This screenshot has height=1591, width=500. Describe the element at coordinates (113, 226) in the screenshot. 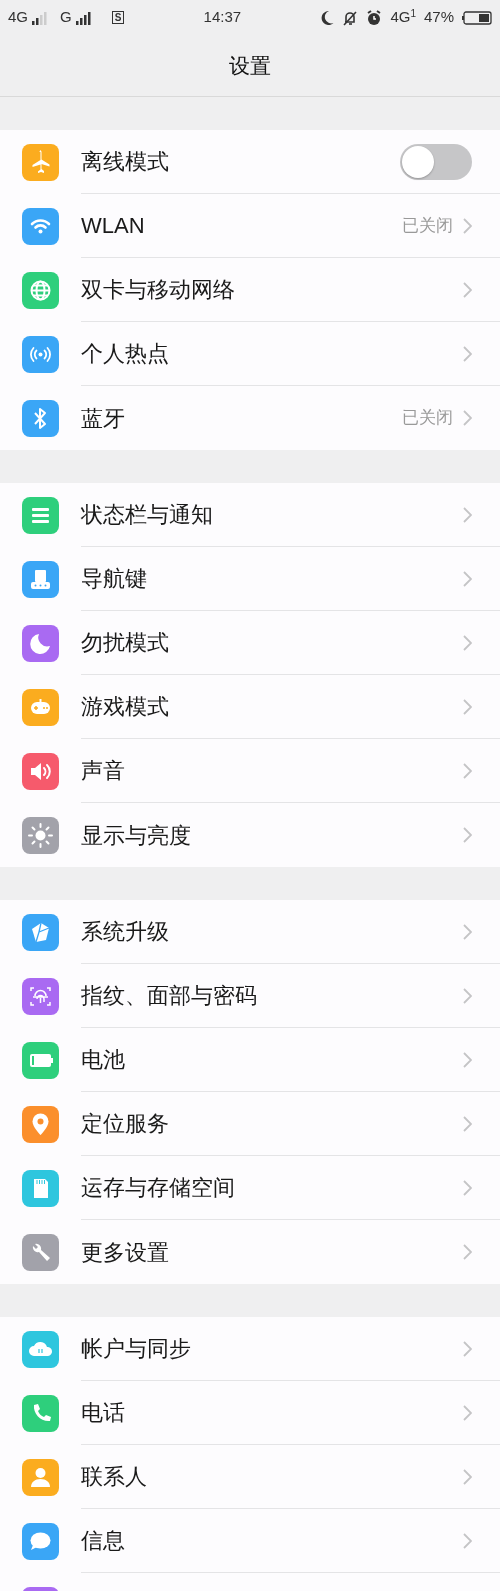

I see `setting-label: WLAN` at that location.